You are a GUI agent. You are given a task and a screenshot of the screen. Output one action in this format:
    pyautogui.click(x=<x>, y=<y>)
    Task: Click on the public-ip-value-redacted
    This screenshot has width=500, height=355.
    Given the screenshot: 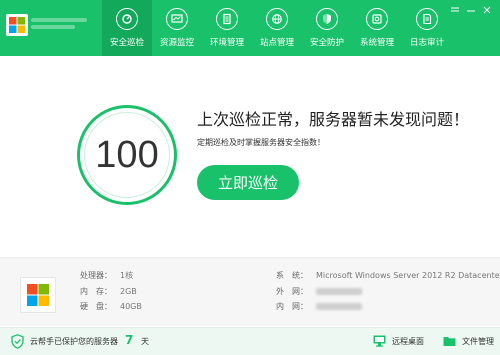 What is the action you would take?
    pyautogui.click(x=339, y=291)
    